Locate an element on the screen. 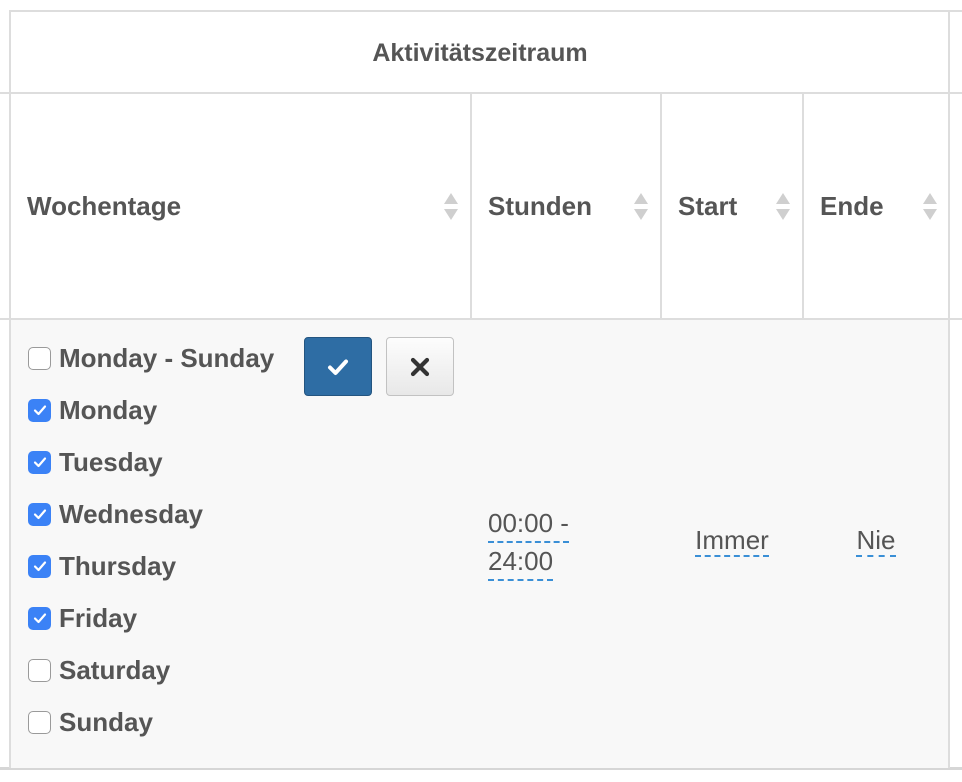  checkbox-wednesday is located at coordinates (39, 514).